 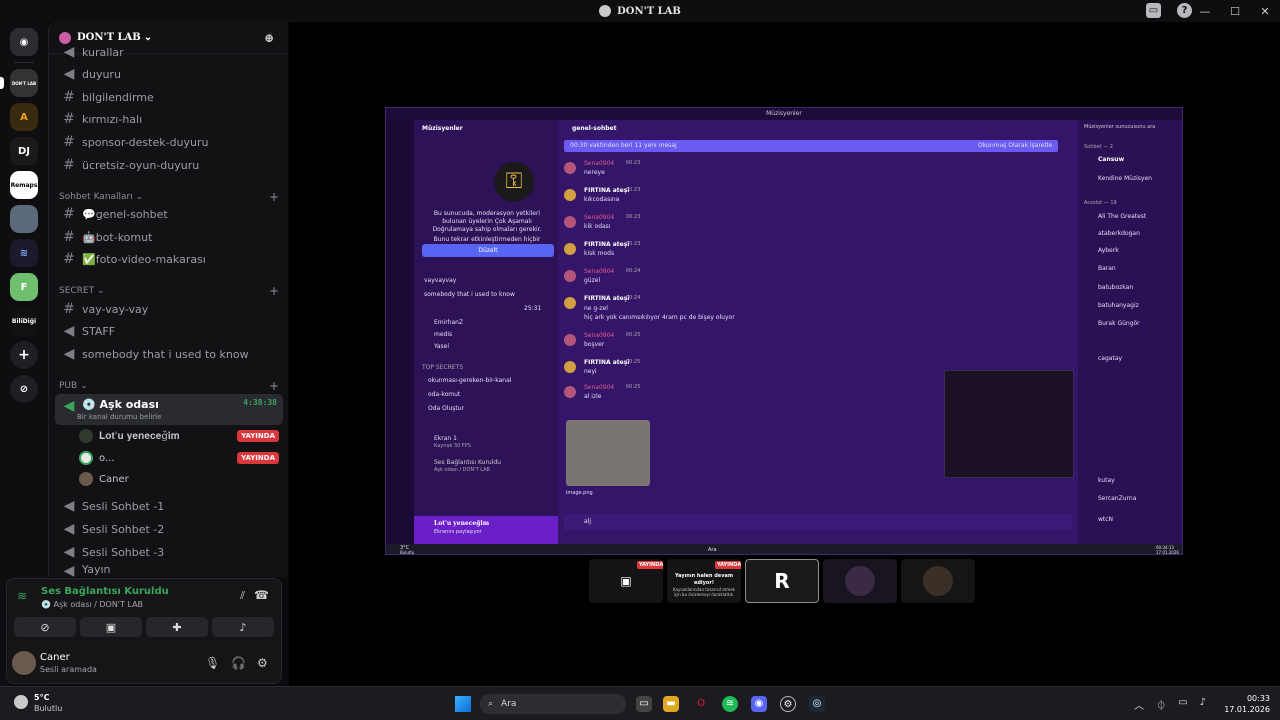 What do you see at coordinates (169, 97) in the screenshot?
I see `channel-bilgilendirme: # bilgilendirme` at bounding box center [169, 97].